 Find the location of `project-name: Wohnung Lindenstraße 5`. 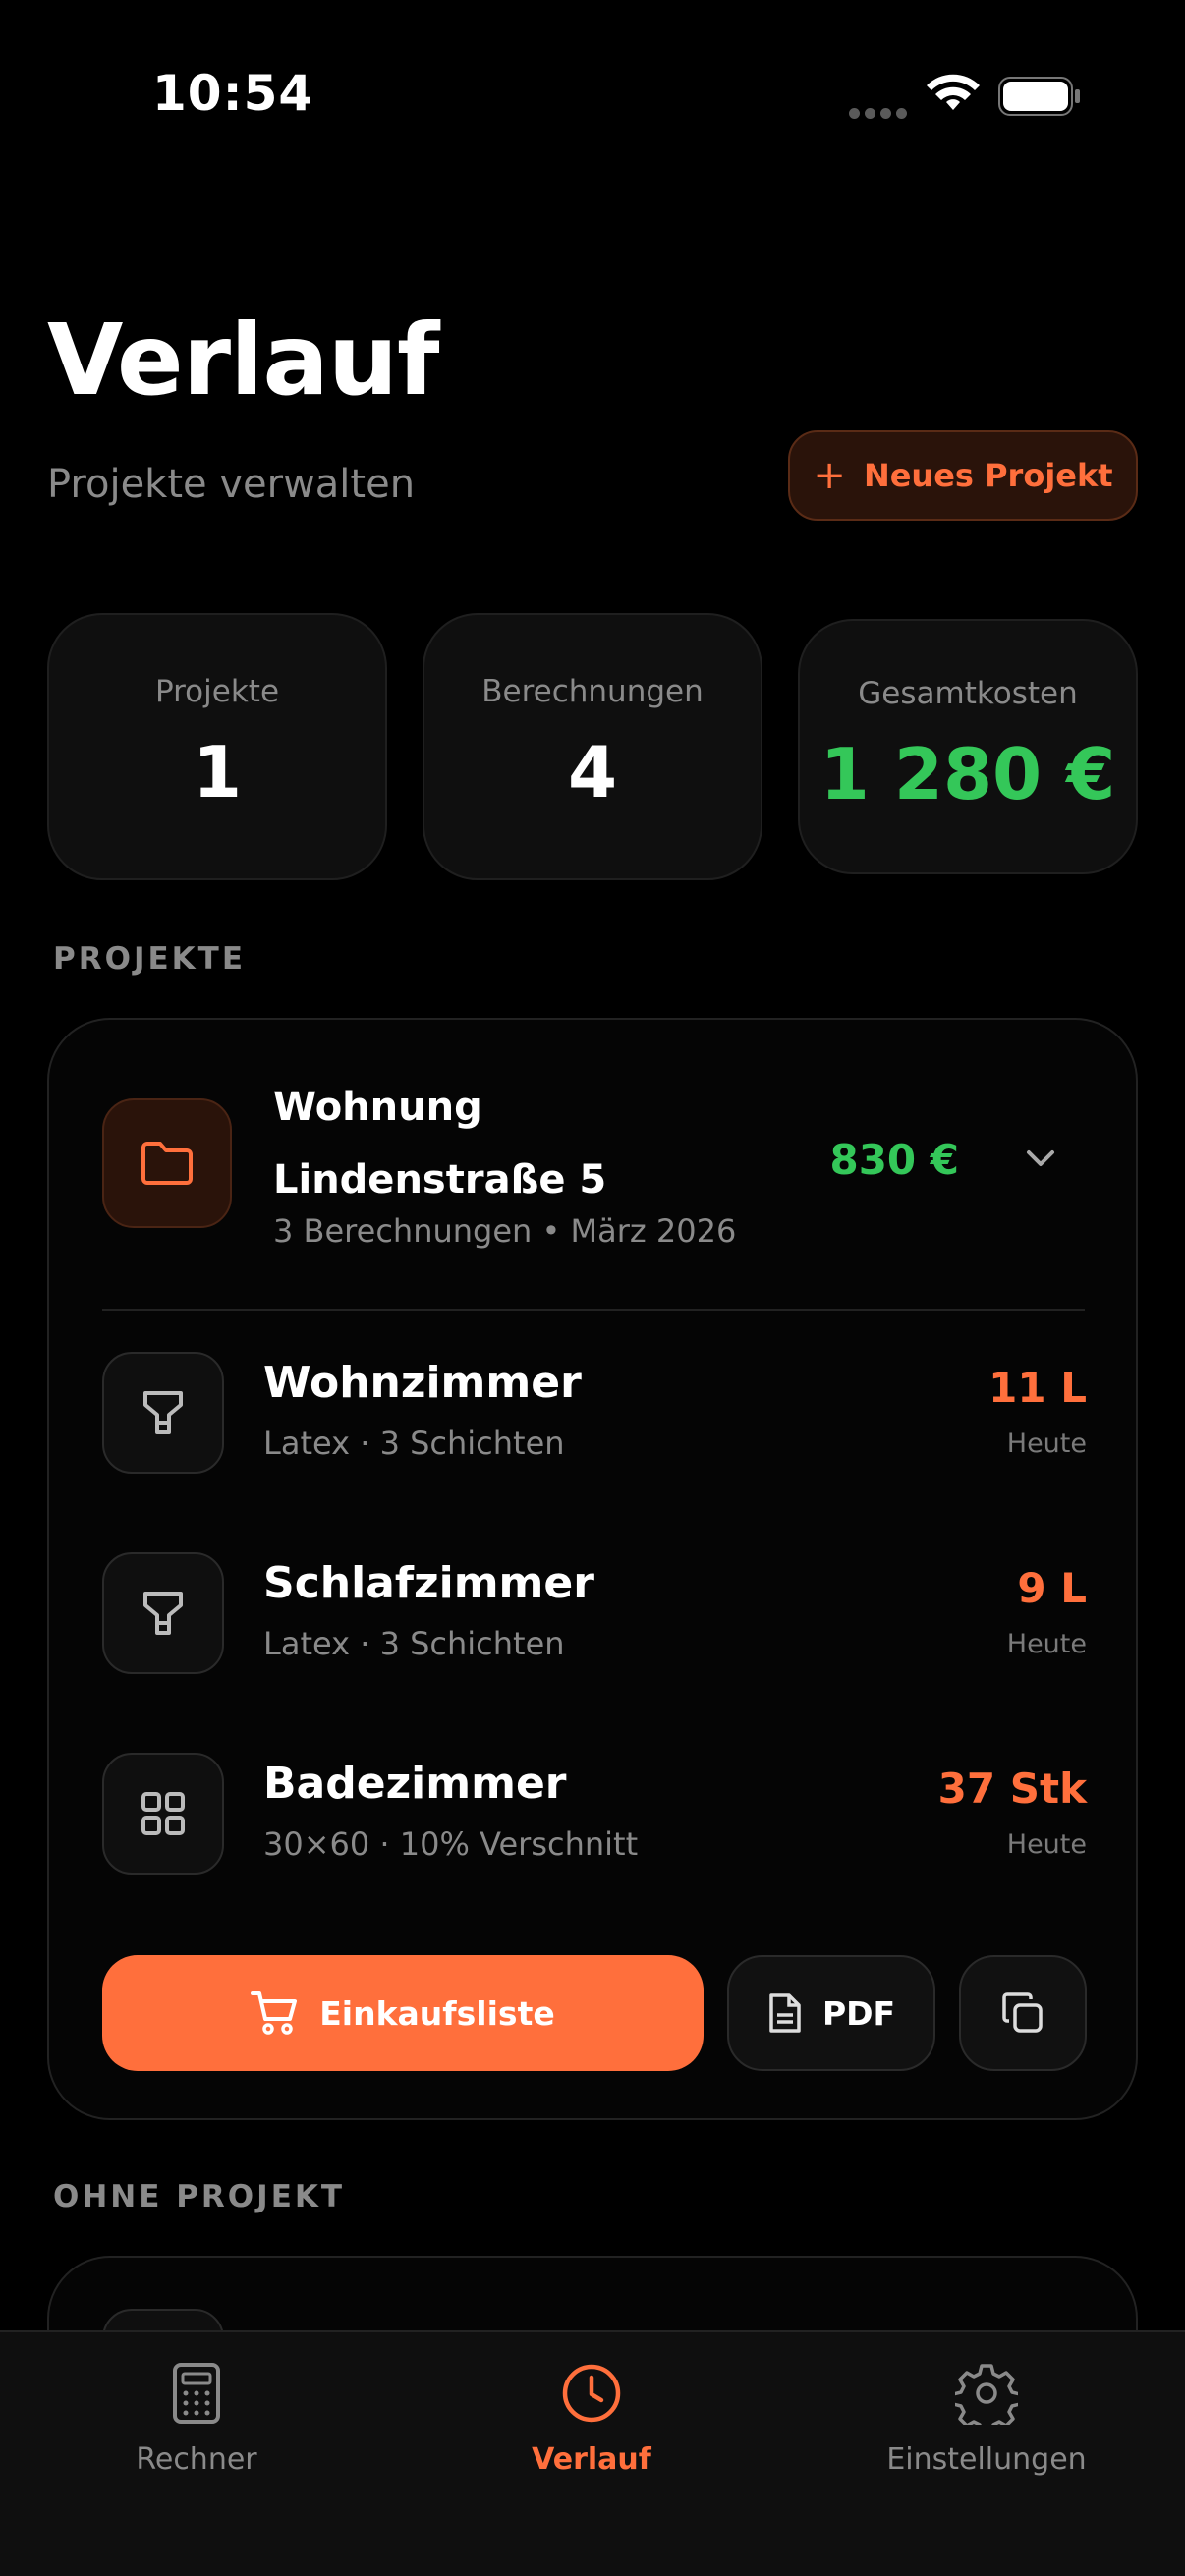

project-name: Wohnung Lindenstraße 5 is located at coordinates (528, 1143).